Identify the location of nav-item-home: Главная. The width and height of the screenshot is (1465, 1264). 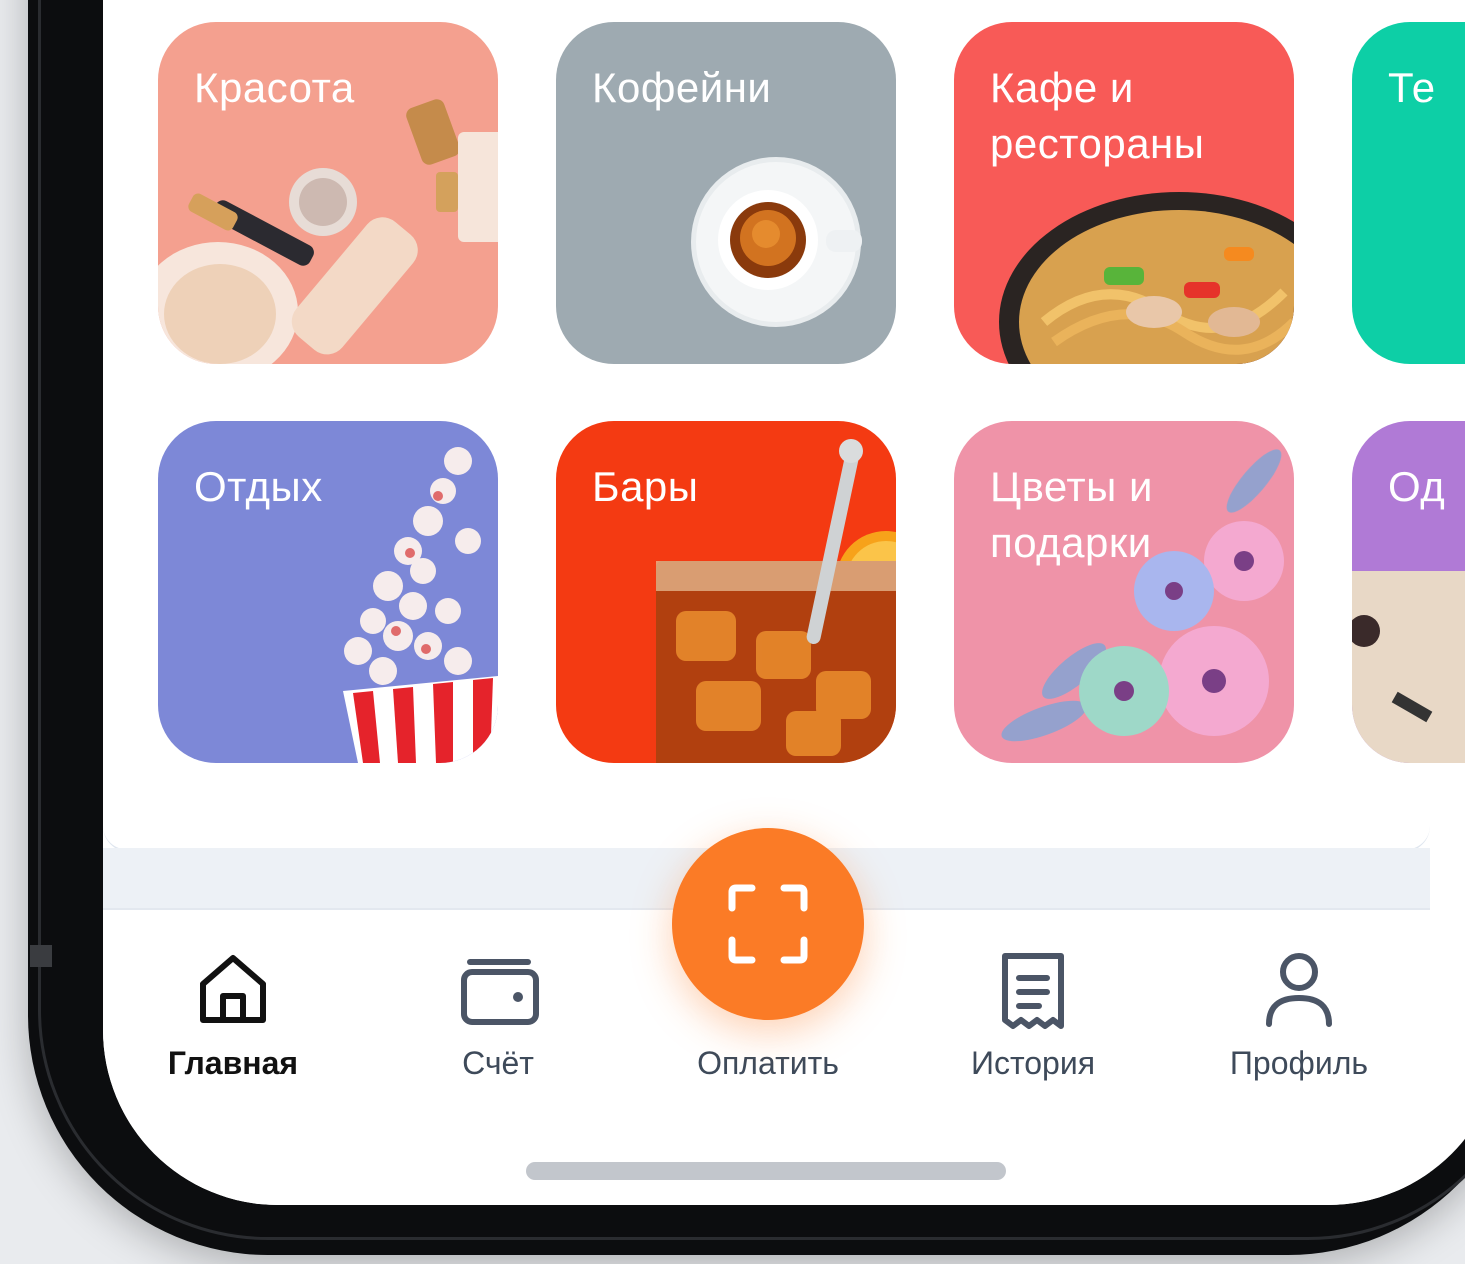
(233, 1000).